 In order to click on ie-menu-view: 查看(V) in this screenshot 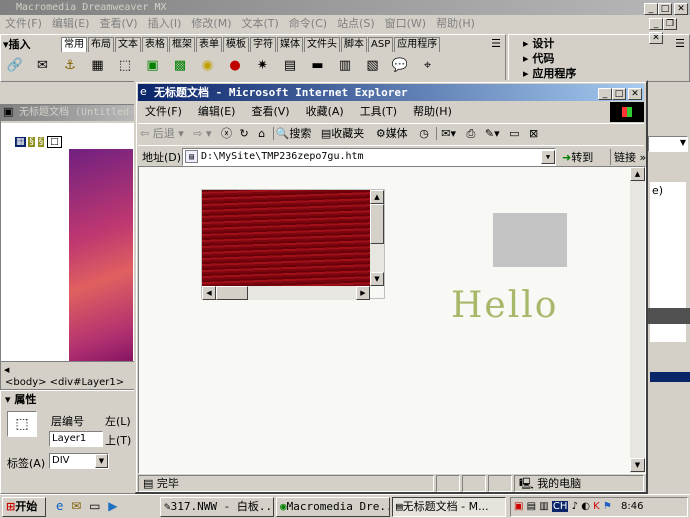, I will do `click(270, 112)`.